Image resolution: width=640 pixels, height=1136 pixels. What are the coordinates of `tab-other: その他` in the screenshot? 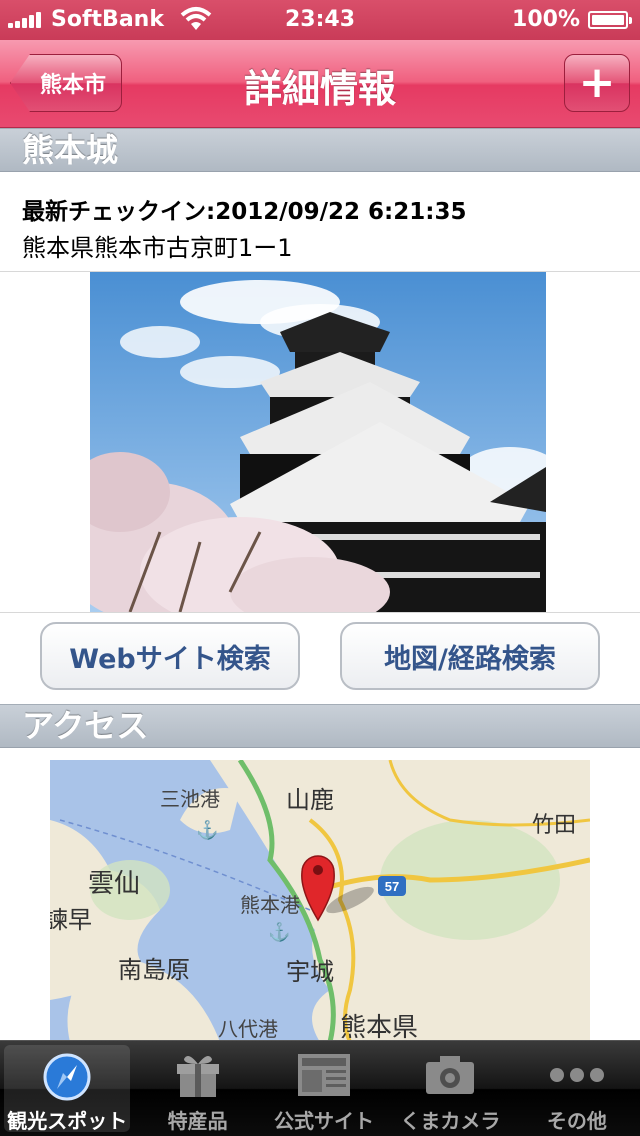 It's located at (577, 1088).